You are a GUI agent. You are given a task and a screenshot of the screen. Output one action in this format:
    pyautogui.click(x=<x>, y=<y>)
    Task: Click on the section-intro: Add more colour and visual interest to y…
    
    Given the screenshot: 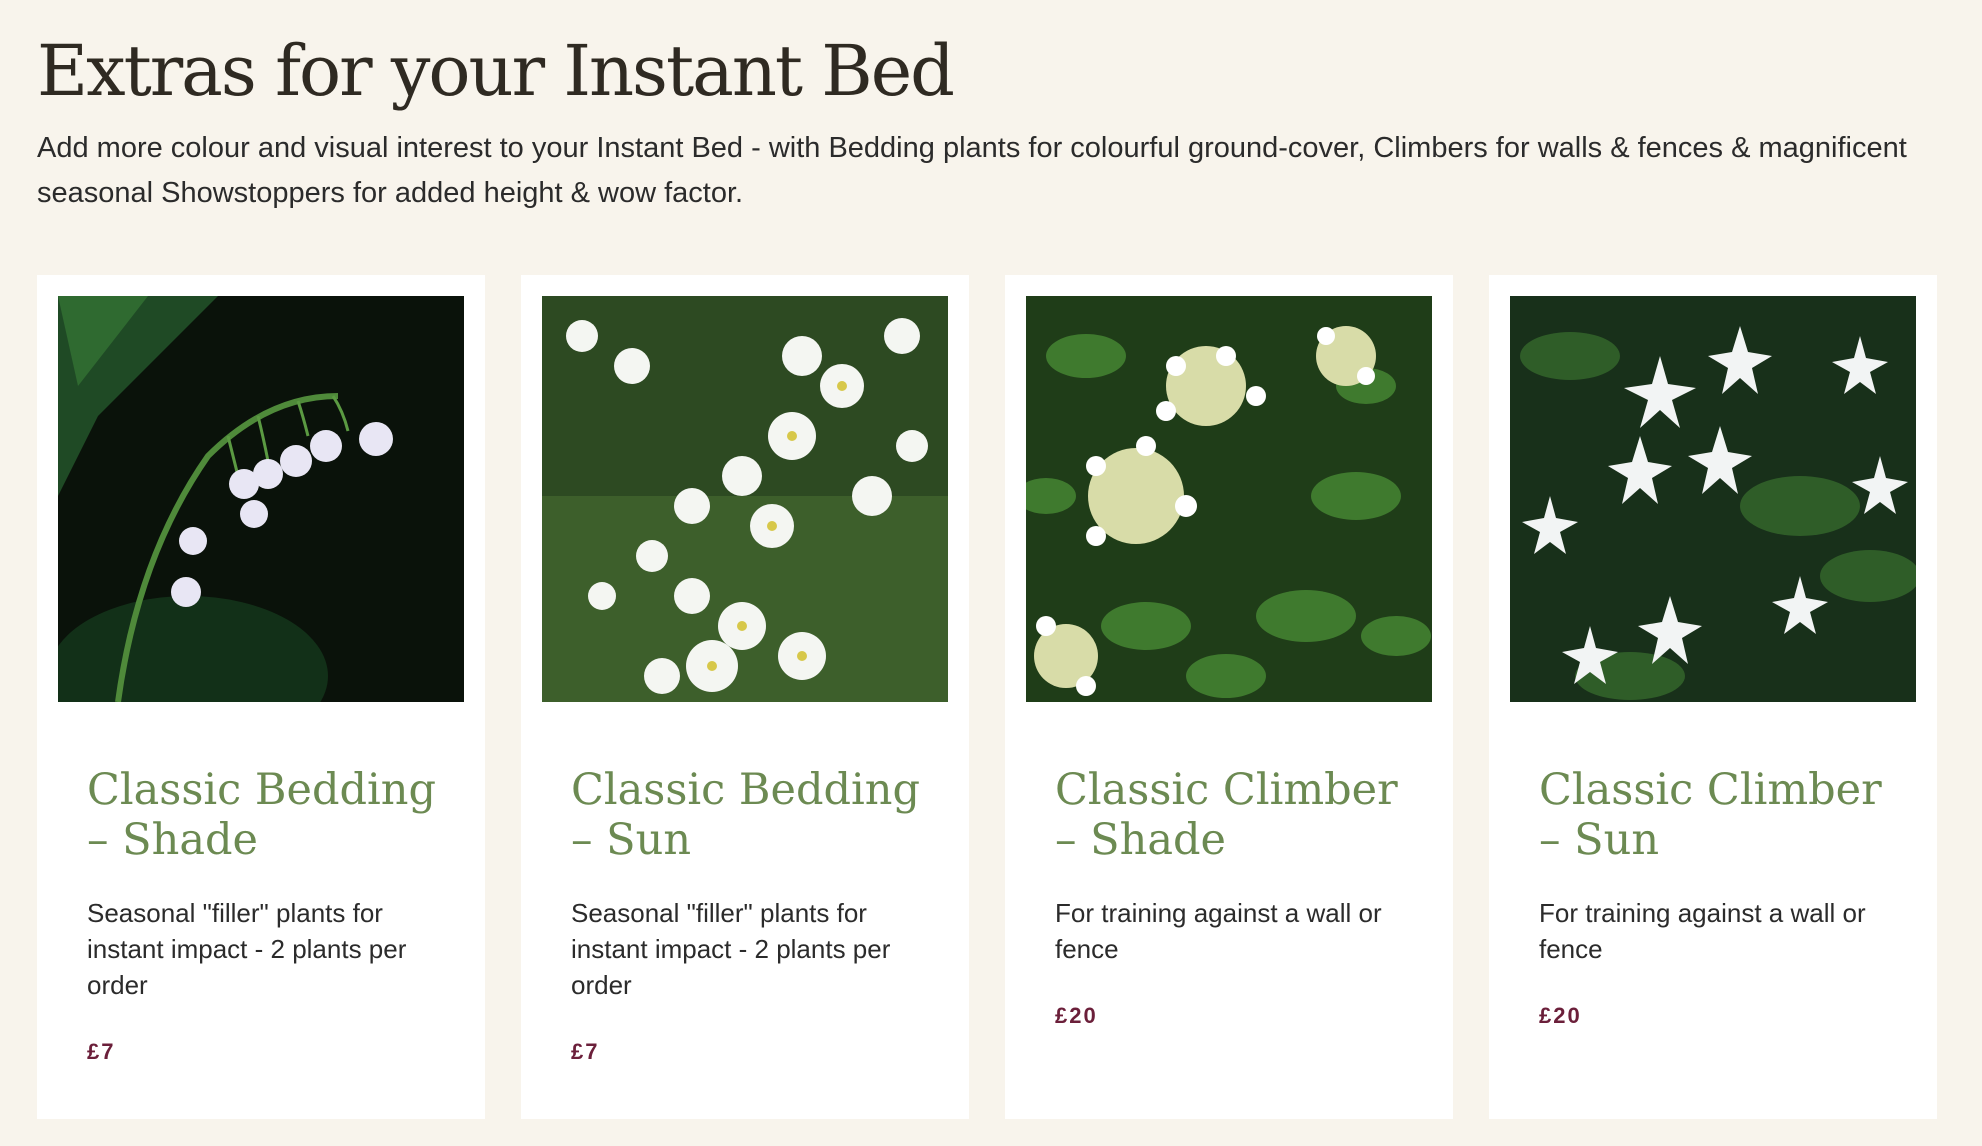 What is the action you would take?
    pyautogui.click(x=972, y=170)
    